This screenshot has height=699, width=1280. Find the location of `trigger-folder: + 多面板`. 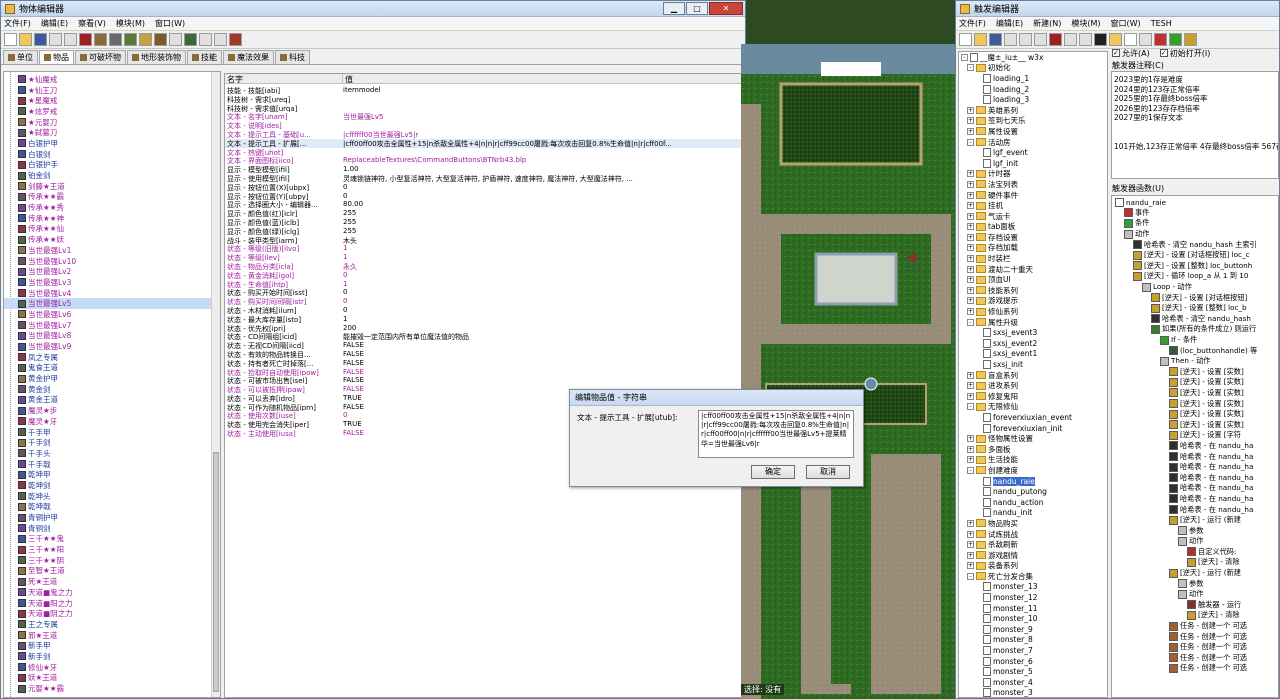

trigger-folder: + 多面板 is located at coordinates (1033, 449).